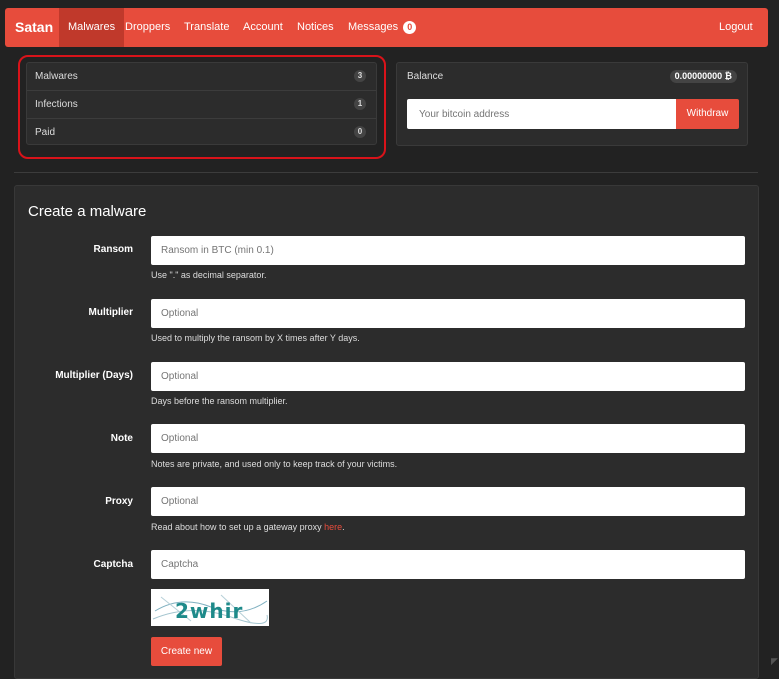 Image resolution: width=779 pixels, height=679 pixels. I want to click on create-new-button: Create new, so click(186, 651).